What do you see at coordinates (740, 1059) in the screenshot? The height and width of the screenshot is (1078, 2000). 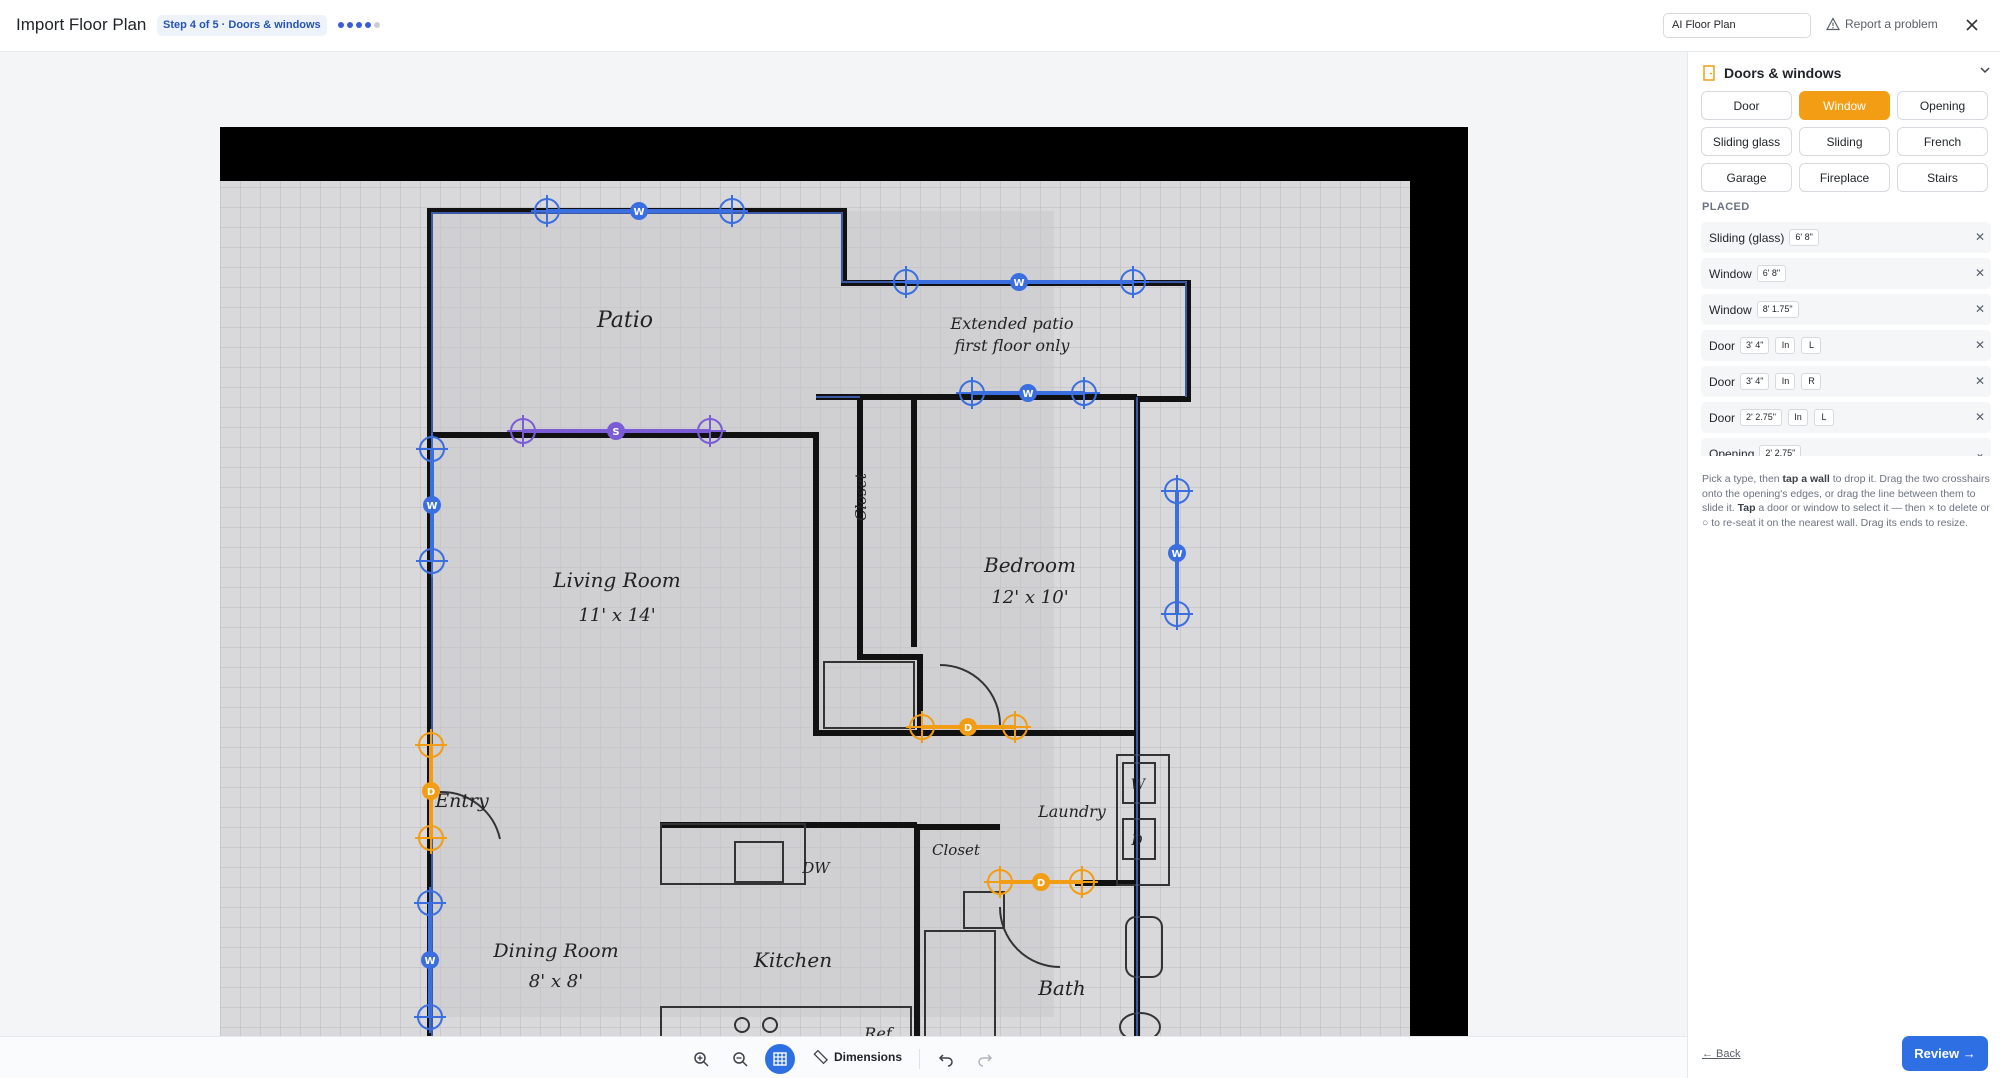 I see `zoom-out-icon` at bounding box center [740, 1059].